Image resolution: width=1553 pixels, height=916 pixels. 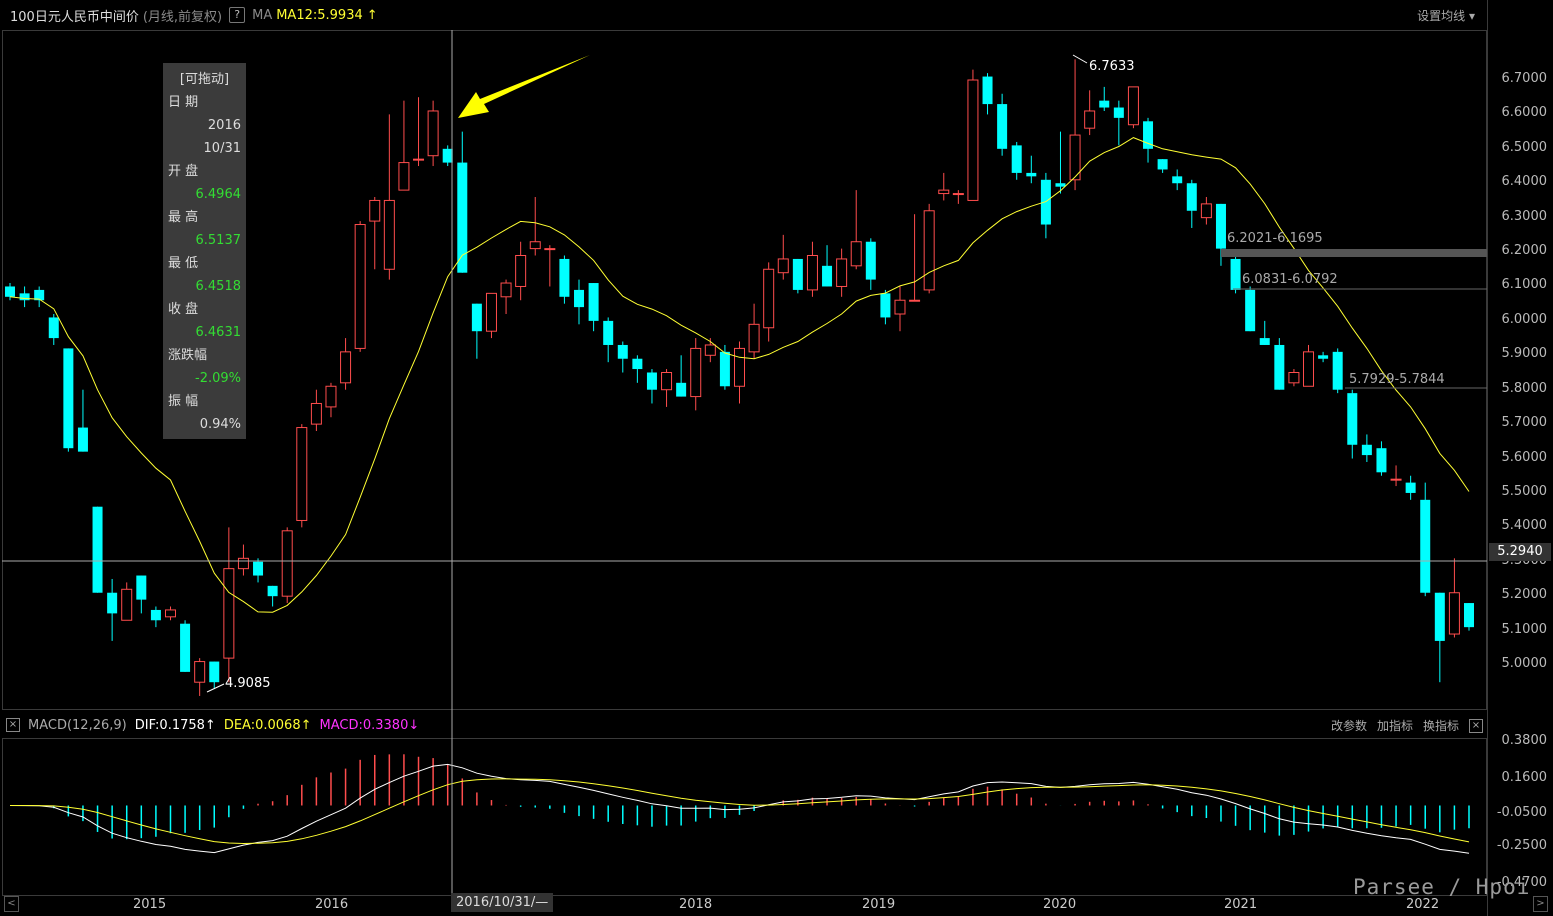 What do you see at coordinates (13, 725) in the screenshot?
I see `macd-close-left-icon: ×` at bounding box center [13, 725].